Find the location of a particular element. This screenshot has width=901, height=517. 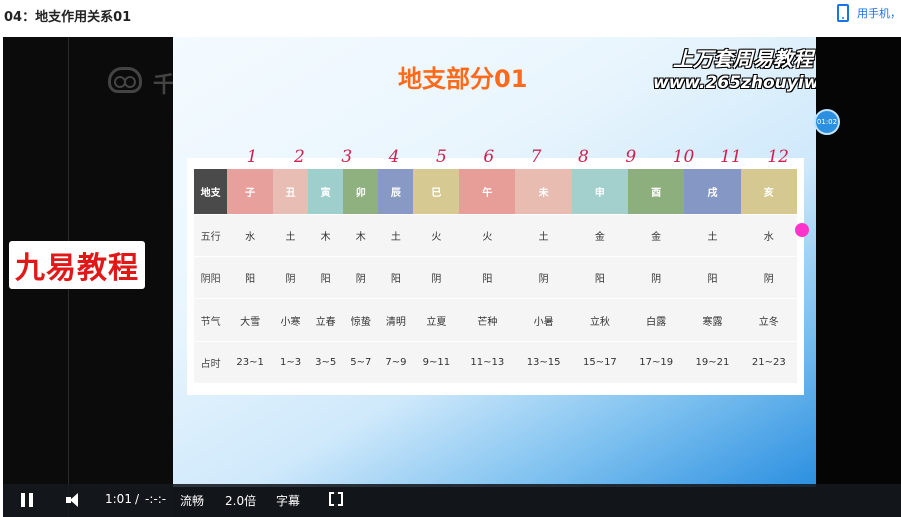

branch-header-cell: 午 is located at coordinates (487, 192).